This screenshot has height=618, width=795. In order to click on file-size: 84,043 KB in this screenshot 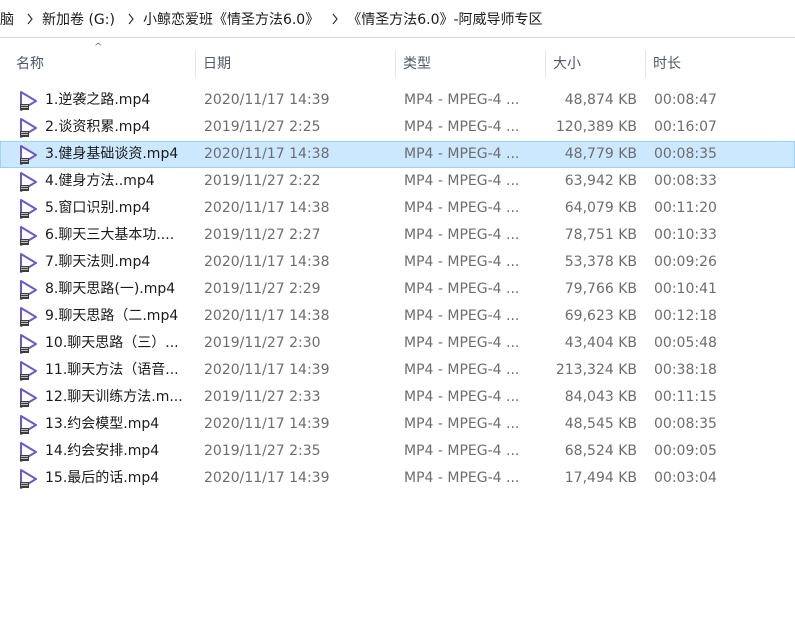, I will do `click(600, 397)`.